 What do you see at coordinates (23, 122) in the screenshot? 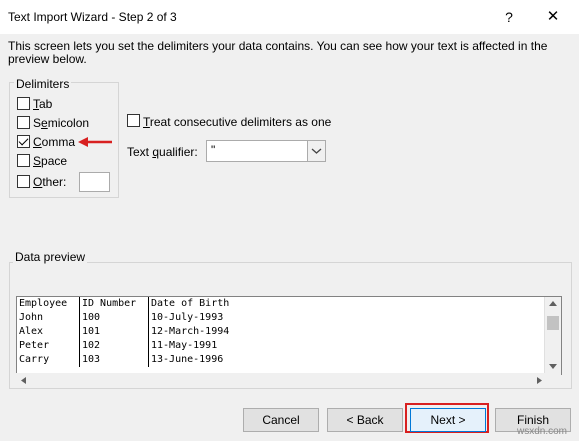
I see `semicolon-checkbox` at bounding box center [23, 122].